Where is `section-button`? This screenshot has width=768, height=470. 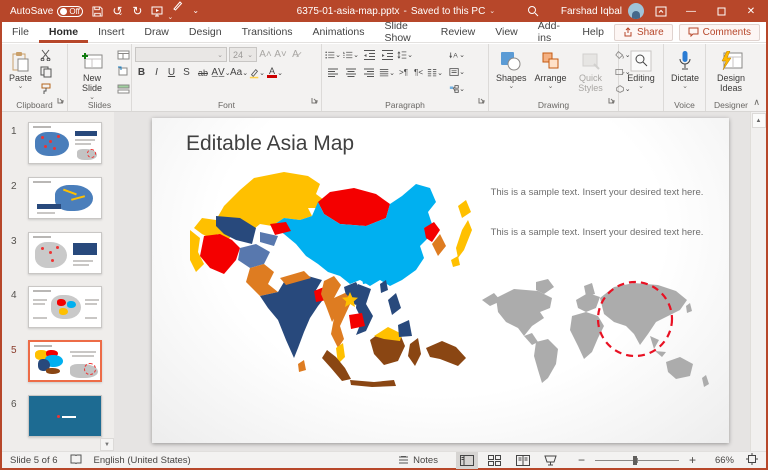 section-button is located at coordinates (123, 88).